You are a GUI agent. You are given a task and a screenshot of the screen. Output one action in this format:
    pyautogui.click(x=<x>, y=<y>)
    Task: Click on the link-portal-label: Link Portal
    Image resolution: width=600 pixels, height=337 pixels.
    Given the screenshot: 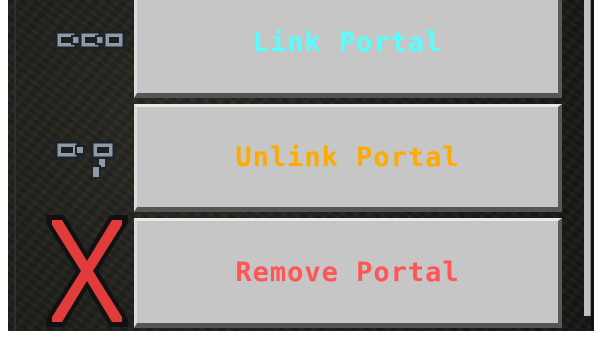 What is the action you would take?
    pyautogui.click(x=347, y=42)
    